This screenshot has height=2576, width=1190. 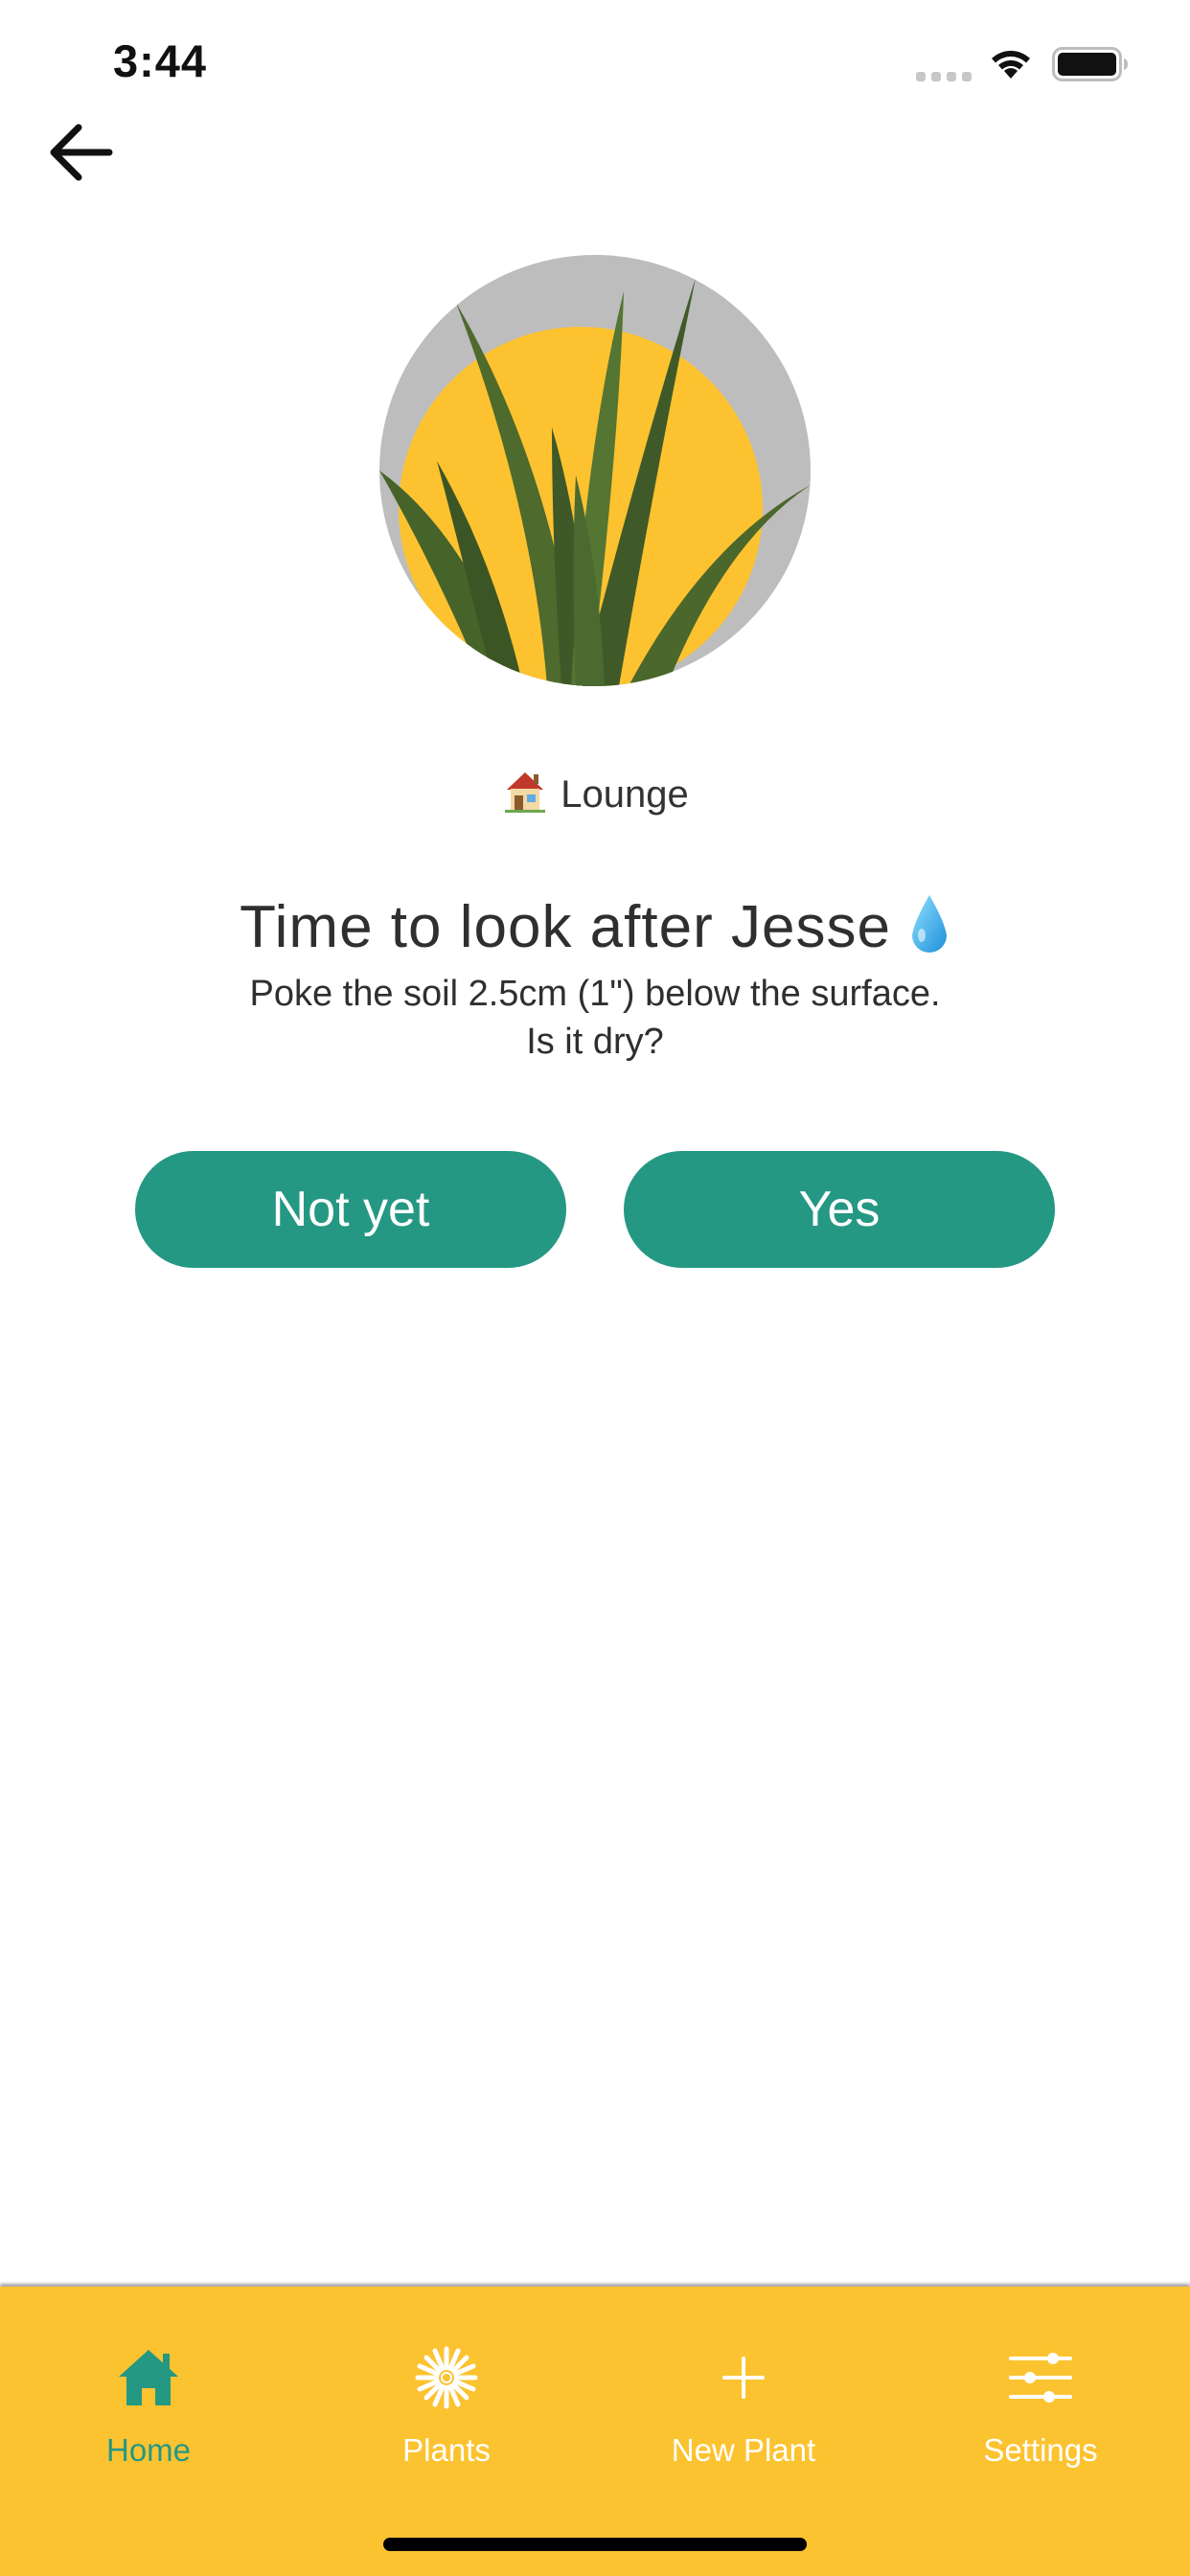 What do you see at coordinates (148, 2450) in the screenshot?
I see `tab-home-label: Home` at bounding box center [148, 2450].